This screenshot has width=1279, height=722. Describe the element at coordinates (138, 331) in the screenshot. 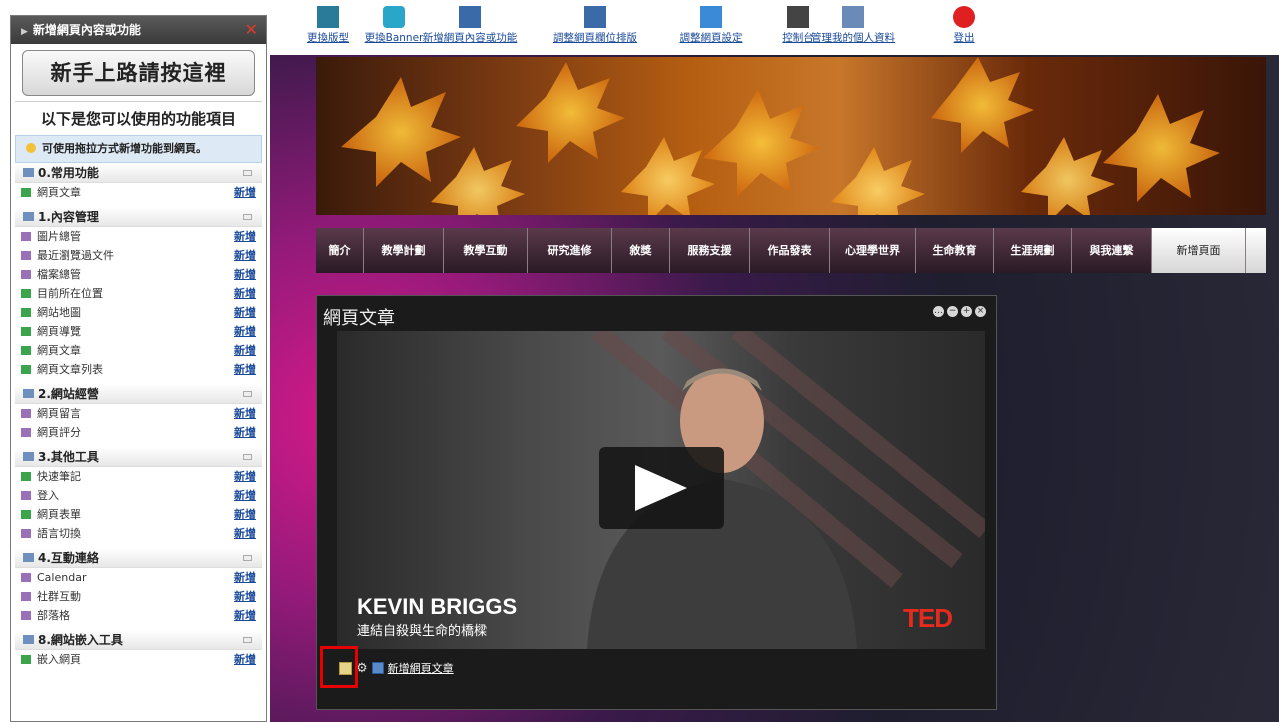

I see `function-item: 網頁導覽 新增` at that location.